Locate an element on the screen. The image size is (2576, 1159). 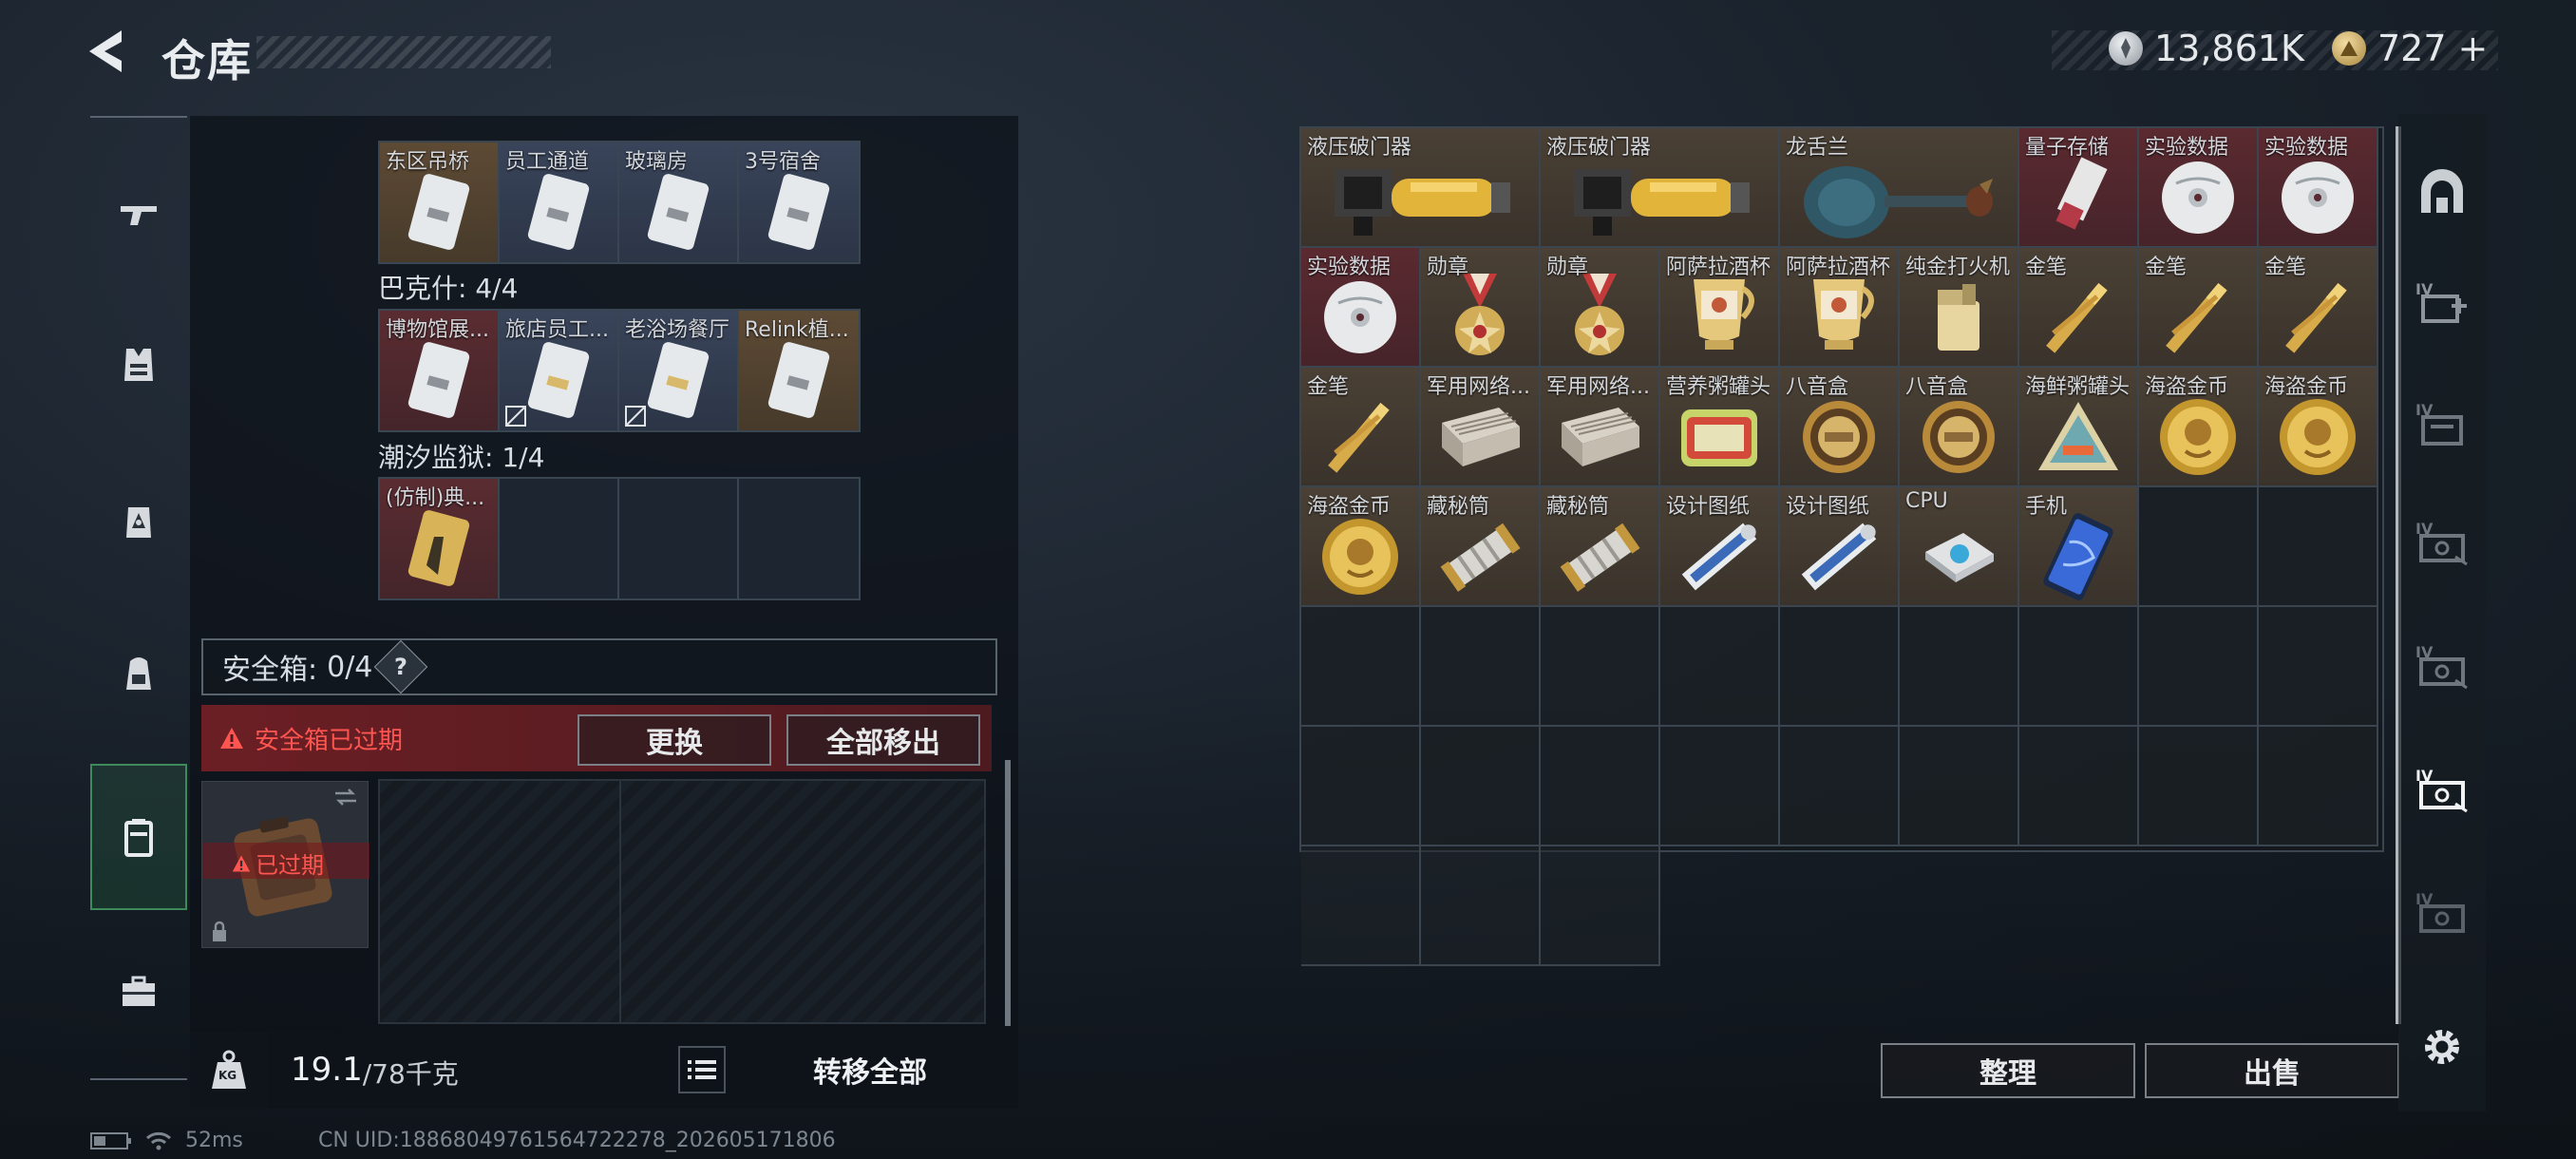
item-slot: 员工通道 is located at coordinates (559, 202).